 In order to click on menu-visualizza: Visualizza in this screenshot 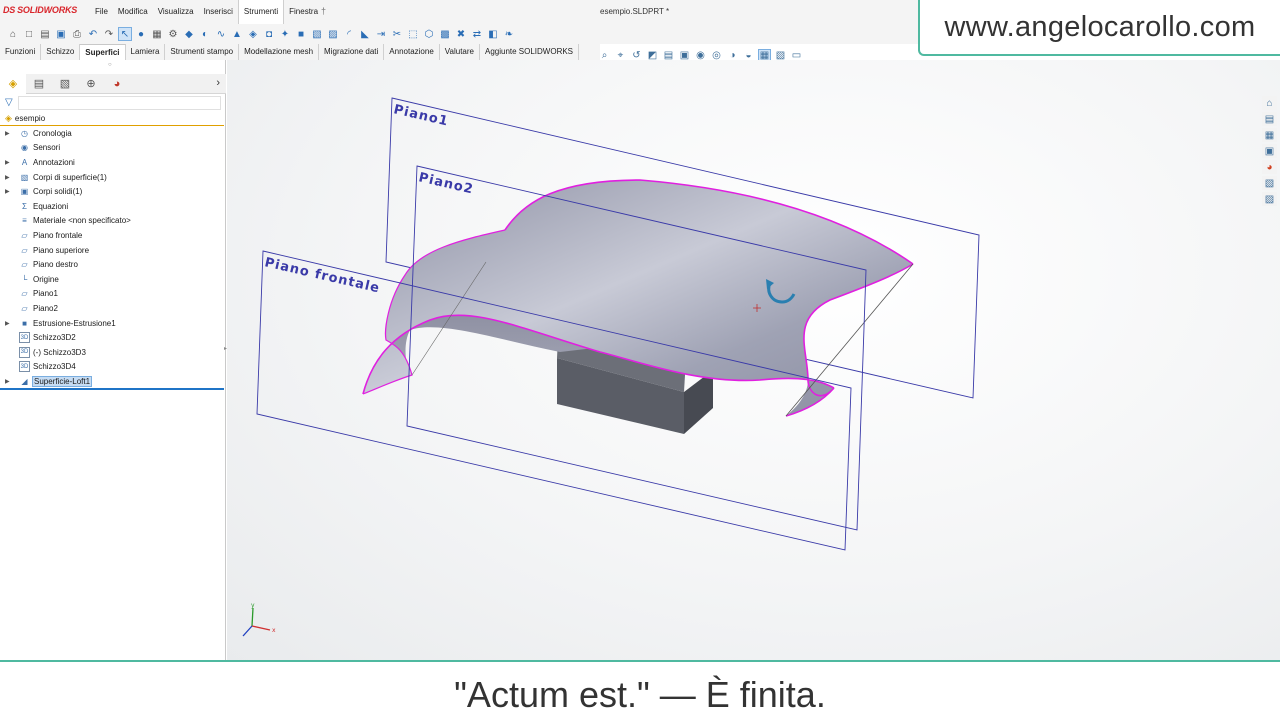, I will do `click(176, 12)`.